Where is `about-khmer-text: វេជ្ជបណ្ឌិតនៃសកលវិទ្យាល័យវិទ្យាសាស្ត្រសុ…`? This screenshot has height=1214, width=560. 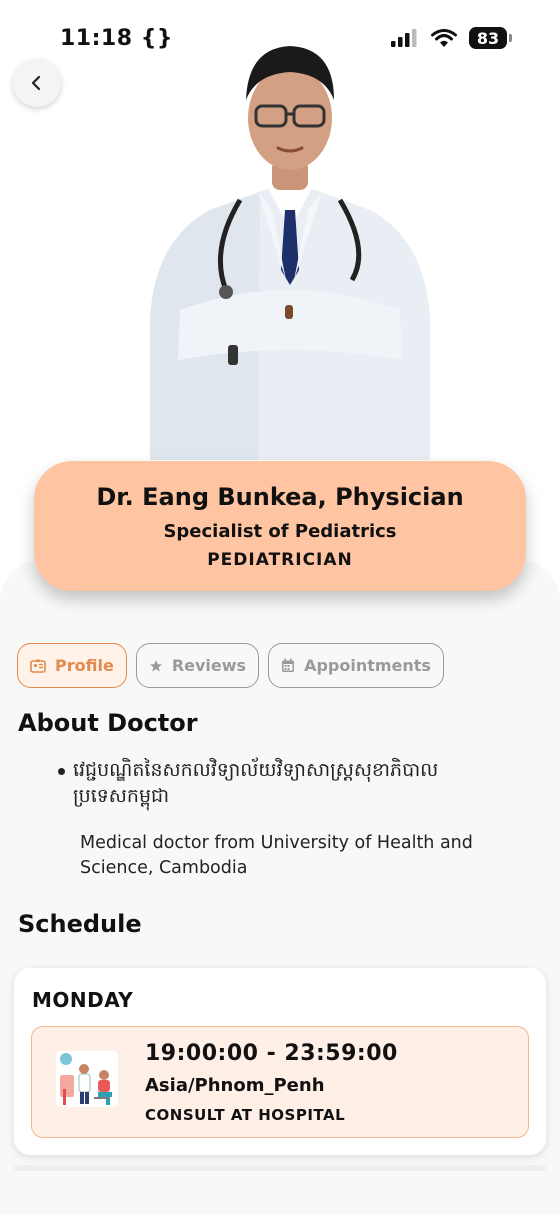 about-khmer-text: វេជ្ជបណ្ឌិតនៃសកលវិទ្យាល័យវិទ្យាសាស្ត្រសុ… is located at coordinates (256, 783).